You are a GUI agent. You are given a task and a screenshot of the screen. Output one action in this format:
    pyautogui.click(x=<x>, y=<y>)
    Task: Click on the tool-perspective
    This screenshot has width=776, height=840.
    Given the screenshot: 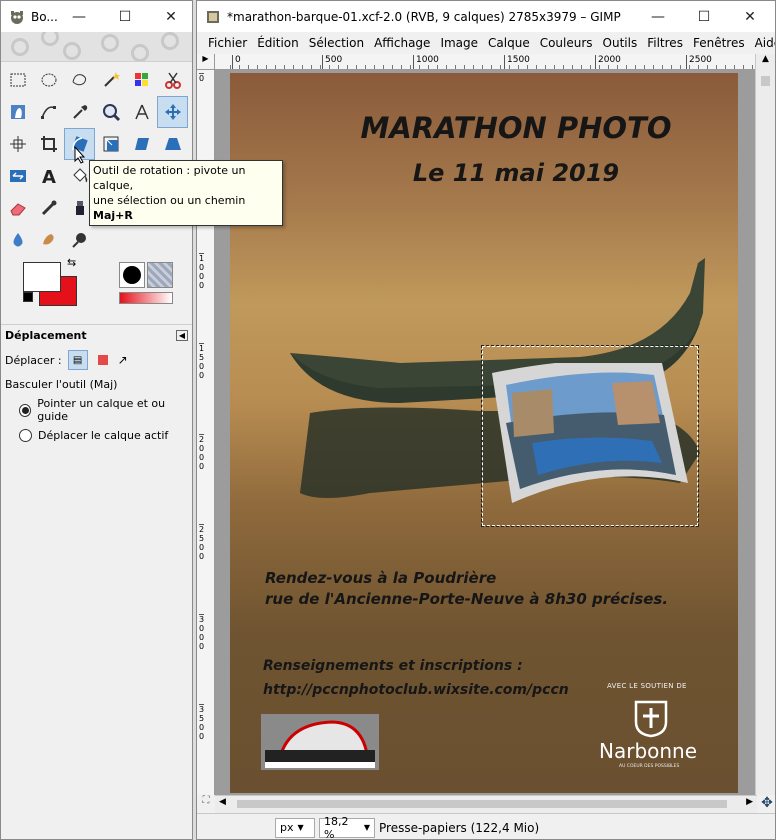 What is the action you would take?
    pyautogui.click(x=172, y=144)
    